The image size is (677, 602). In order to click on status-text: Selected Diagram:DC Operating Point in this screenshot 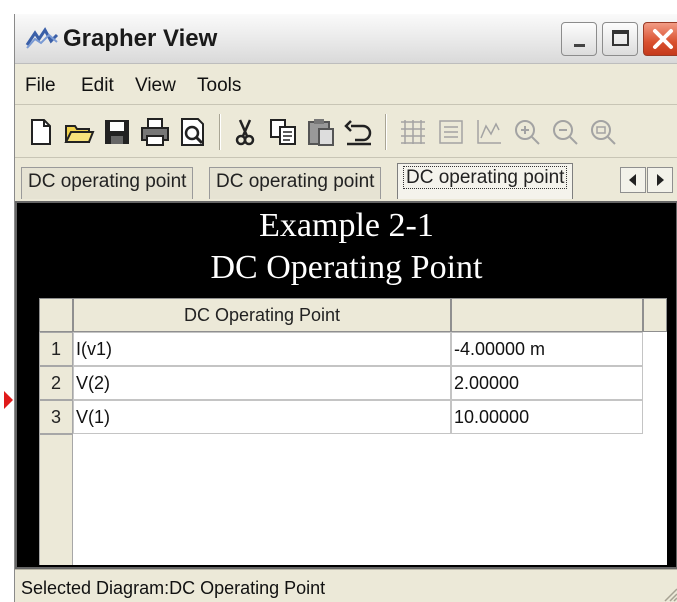, I will do `click(173, 588)`.